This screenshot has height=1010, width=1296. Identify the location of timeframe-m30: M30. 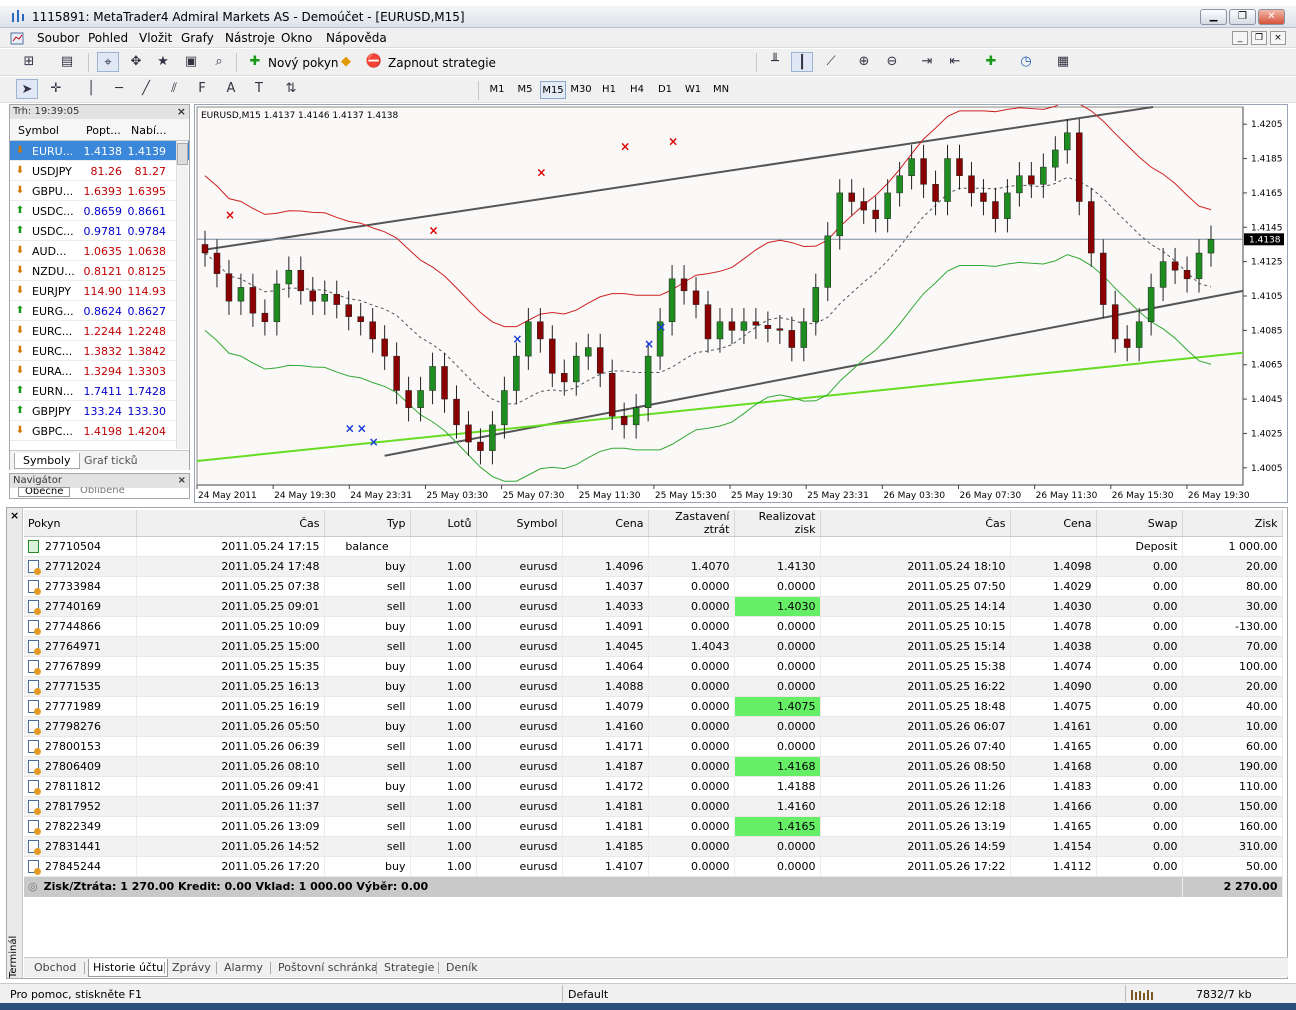
(581, 90).